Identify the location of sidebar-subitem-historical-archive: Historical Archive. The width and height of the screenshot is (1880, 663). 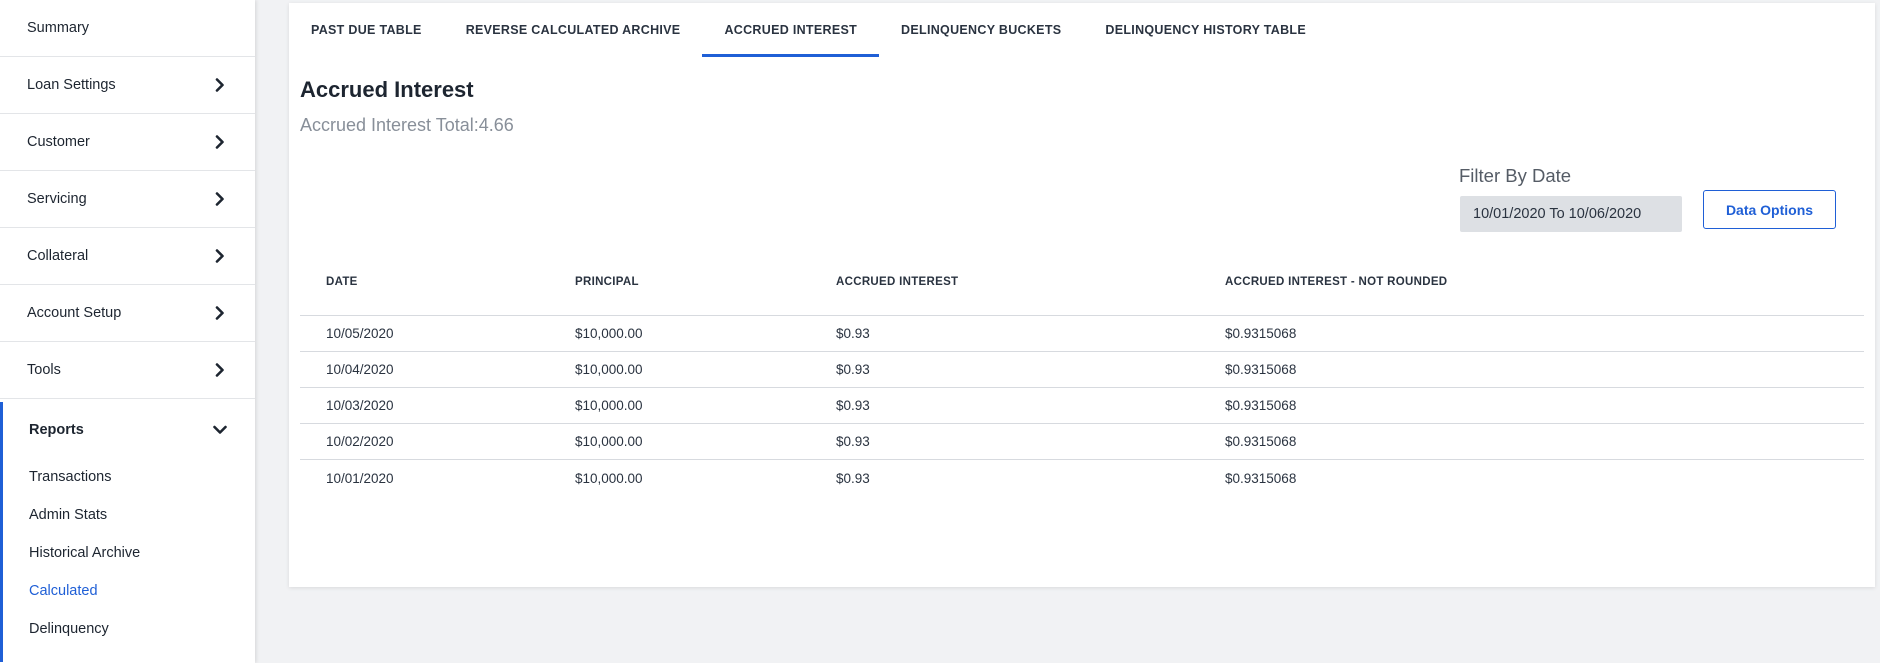
(129, 553).